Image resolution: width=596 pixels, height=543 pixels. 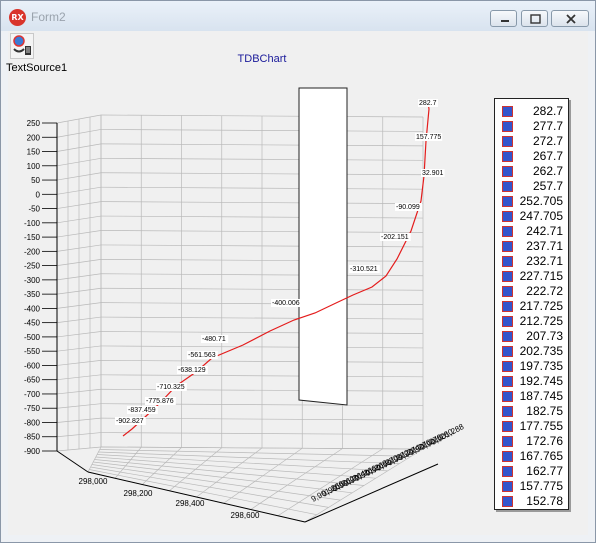 What do you see at coordinates (541, 351) in the screenshot?
I see `legend-label: 202.735` at bounding box center [541, 351].